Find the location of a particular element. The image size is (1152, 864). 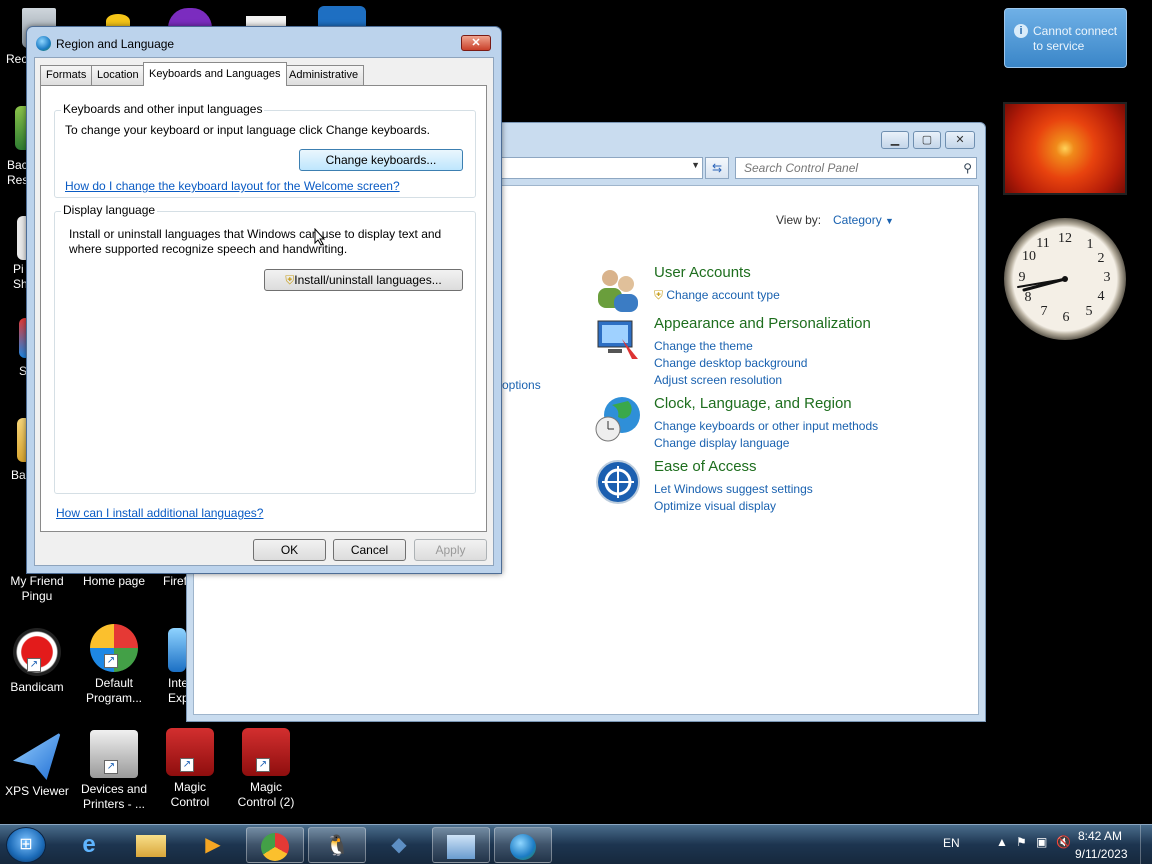

ease-of-access-icon is located at coordinates (618, 482).